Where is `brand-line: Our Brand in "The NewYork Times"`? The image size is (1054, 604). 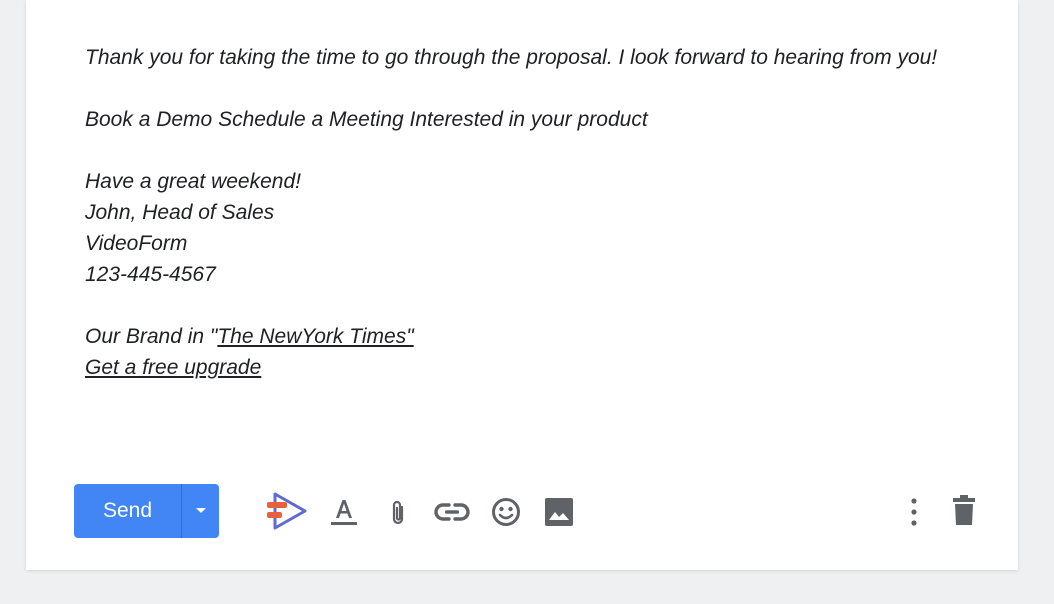
brand-line: Our Brand in "The NewYork Times" is located at coordinates (515, 336).